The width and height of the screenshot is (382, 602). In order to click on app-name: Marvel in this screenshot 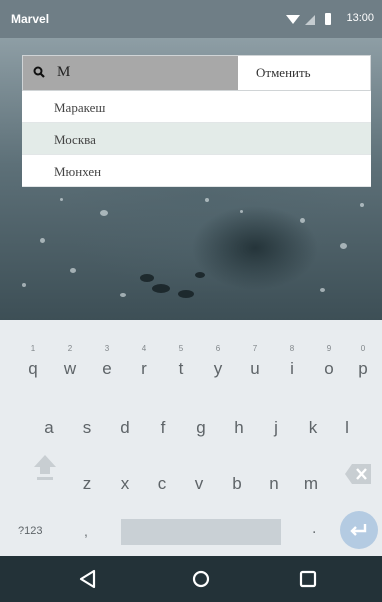, I will do `click(30, 19)`.